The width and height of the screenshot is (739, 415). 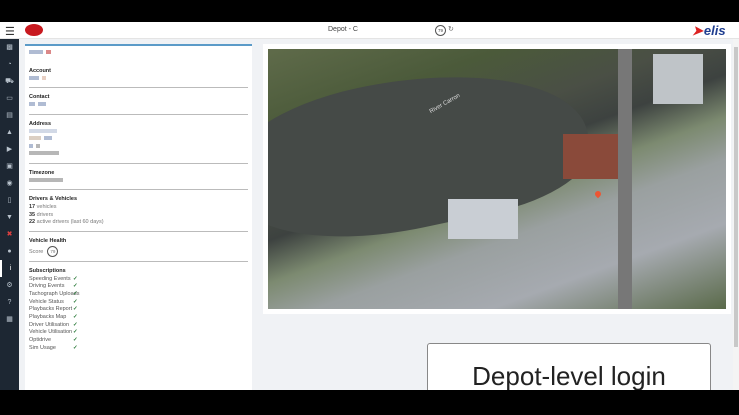 What do you see at coordinates (9, 149) in the screenshot?
I see `play-icon: ▶` at bounding box center [9, 149].